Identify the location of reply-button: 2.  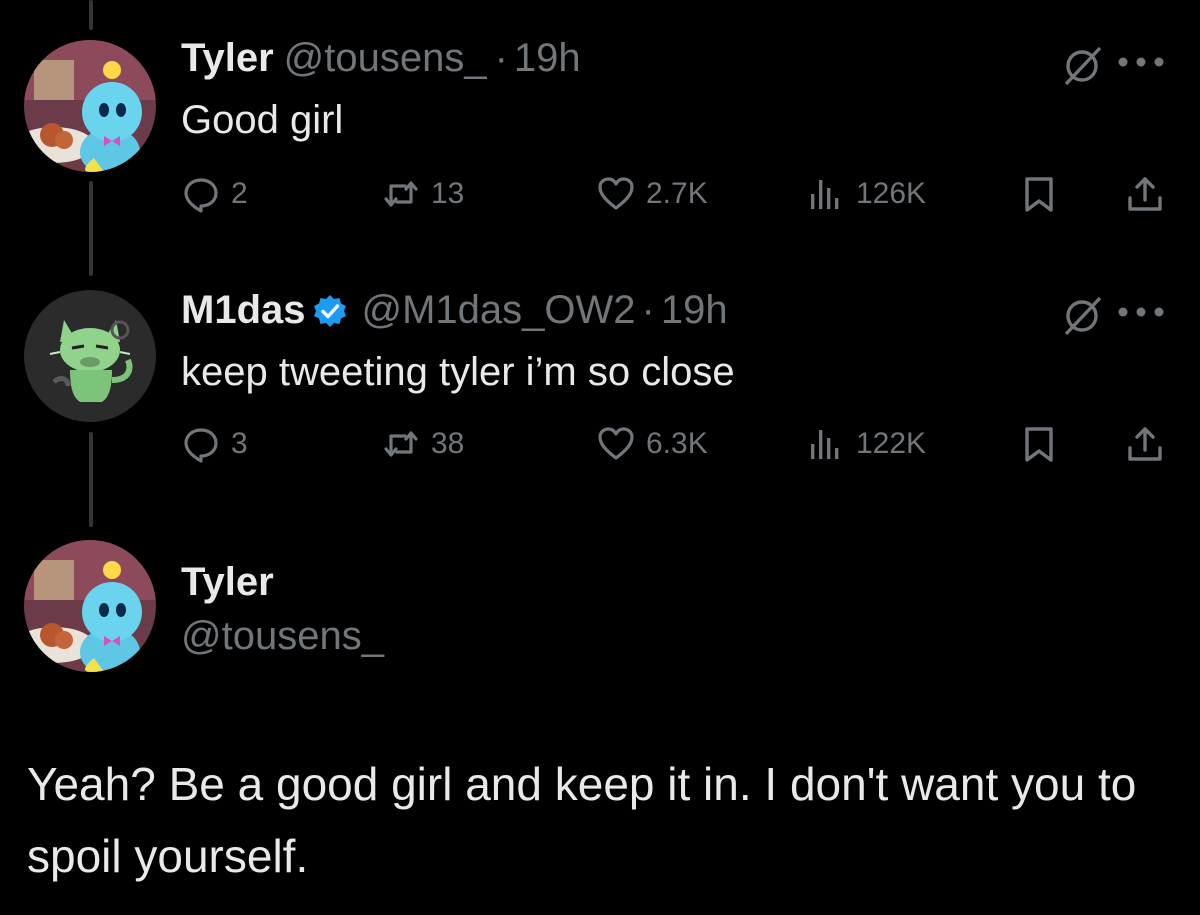
(214, 194).